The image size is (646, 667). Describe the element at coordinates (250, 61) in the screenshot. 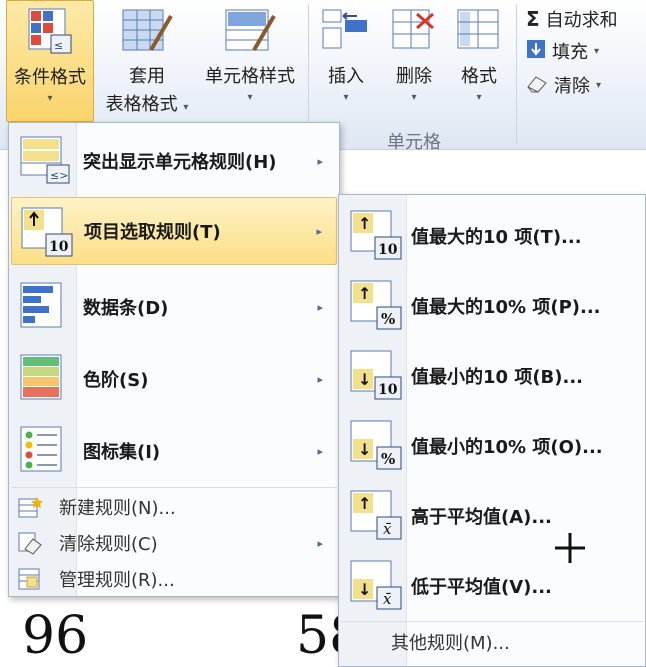

I see `cell-styles-button: 单元格样式 ▾` at that location.